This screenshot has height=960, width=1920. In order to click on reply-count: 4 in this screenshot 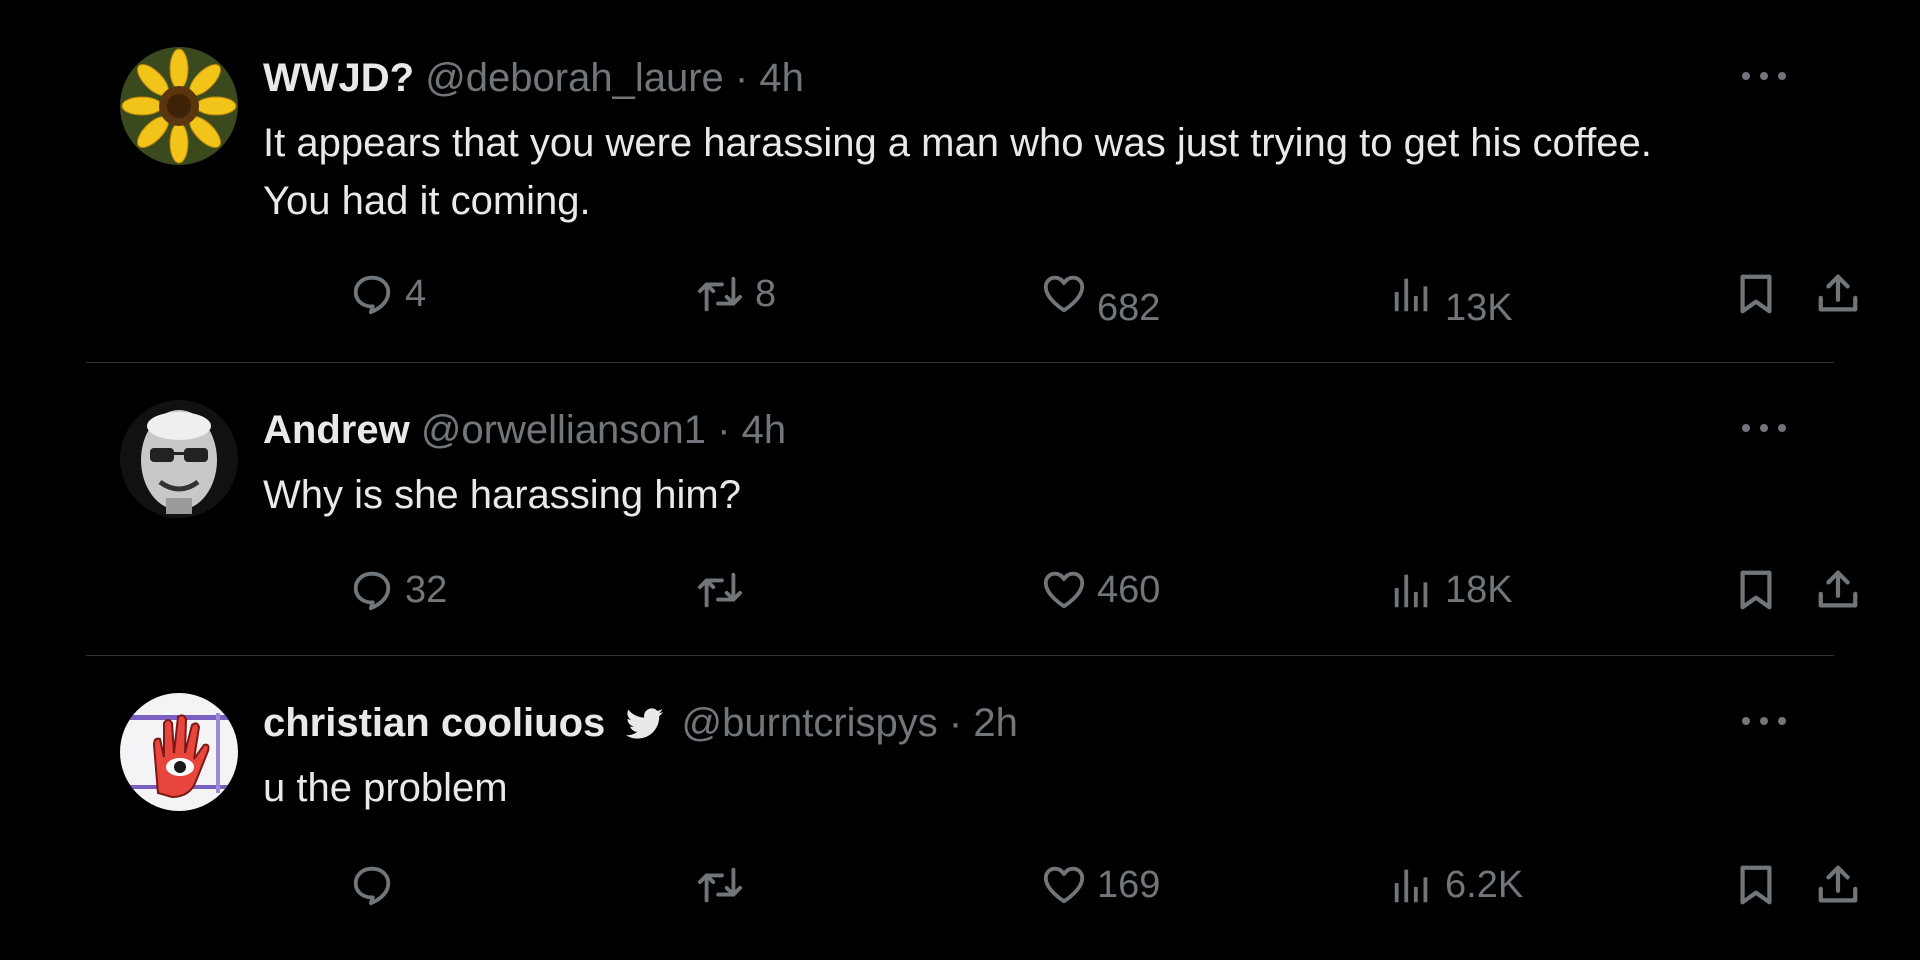, I will do `click(416, 293)`.